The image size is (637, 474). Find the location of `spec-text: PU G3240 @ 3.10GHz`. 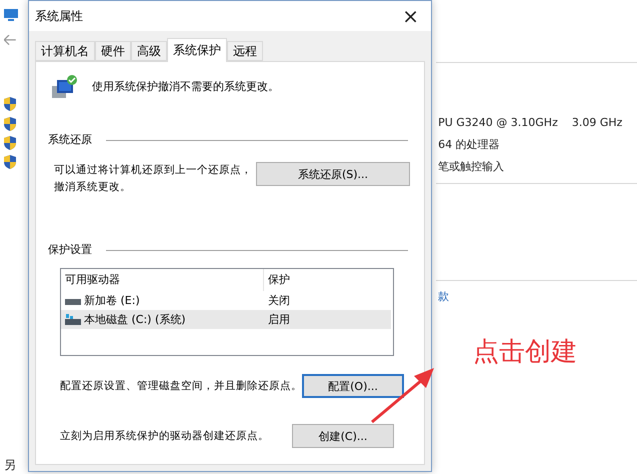

spec-text: PU G3240 @ 3.10GHz is located at coordinates (498, 122).